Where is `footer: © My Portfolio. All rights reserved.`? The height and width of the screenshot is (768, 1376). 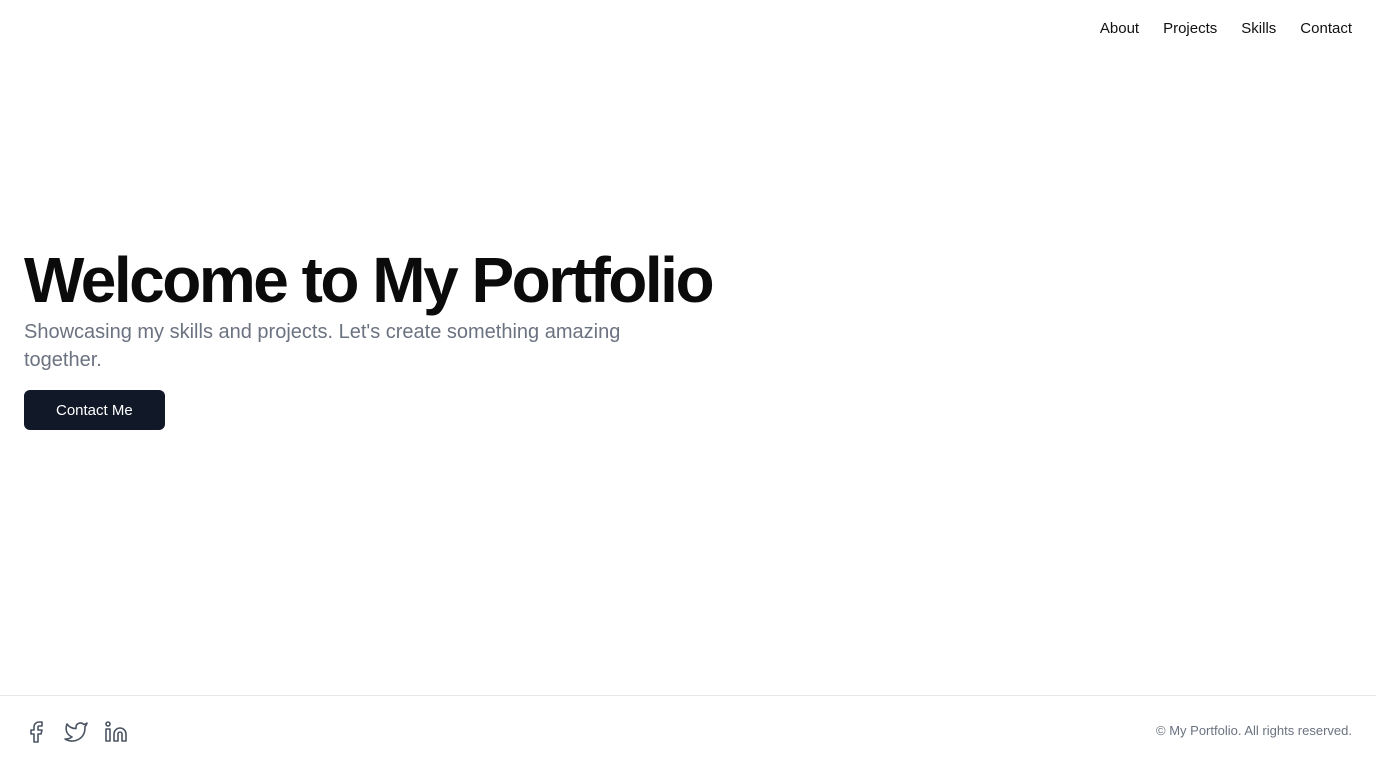
footer: © My Portfolio. All rights reserved. is located at coordinates (688, 731).